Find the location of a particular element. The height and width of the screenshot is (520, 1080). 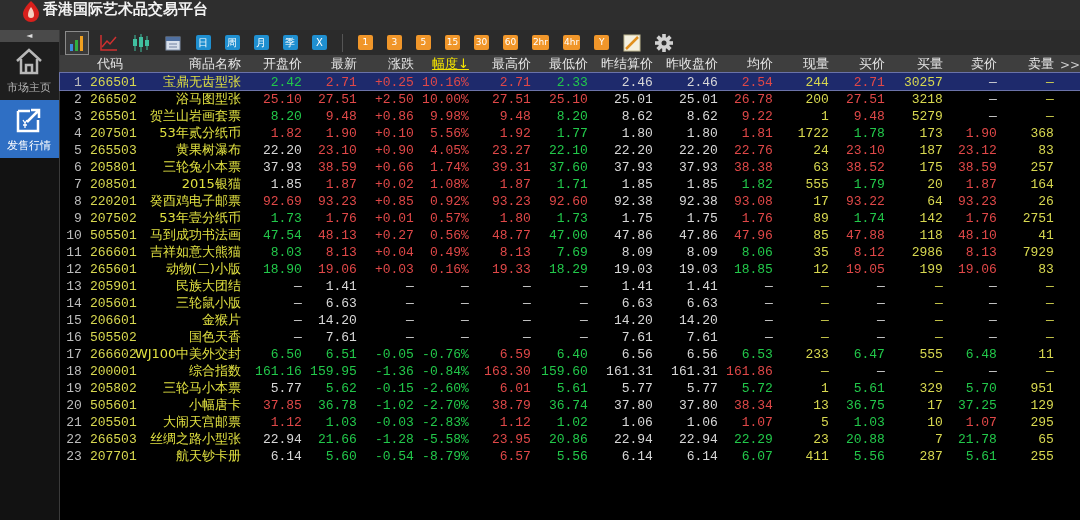

bar-chart-icon is located at coordinates (76, 42).